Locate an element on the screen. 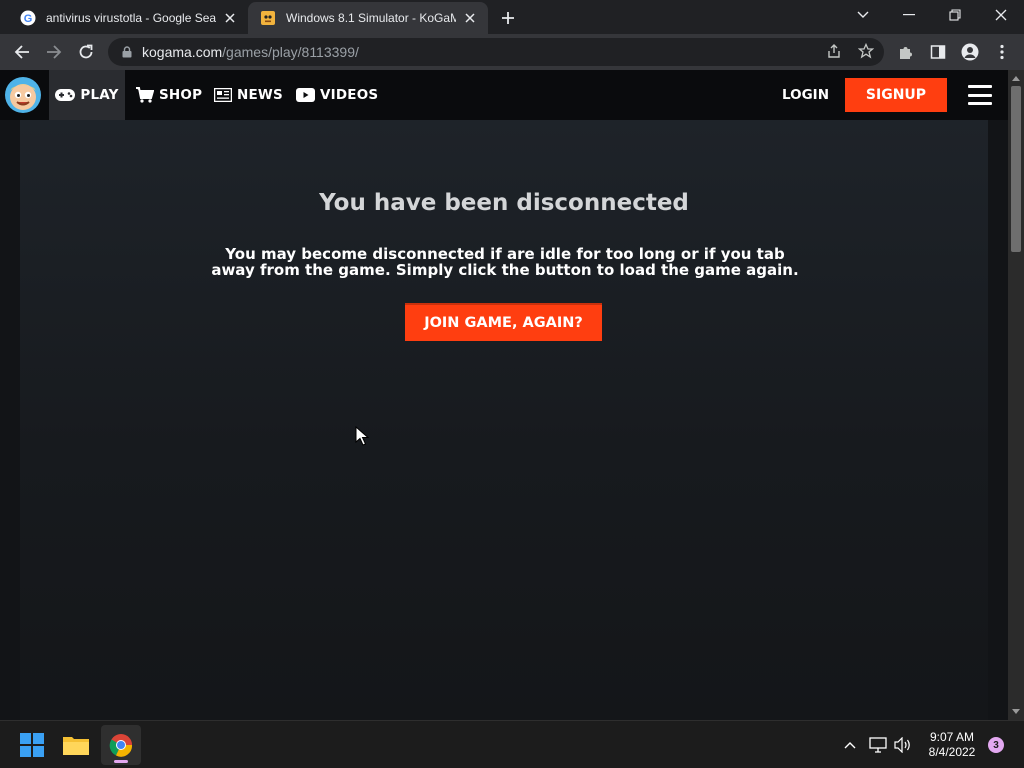  show-hidden-icons-chevron-up-icon is located at coordinates (850, 745).